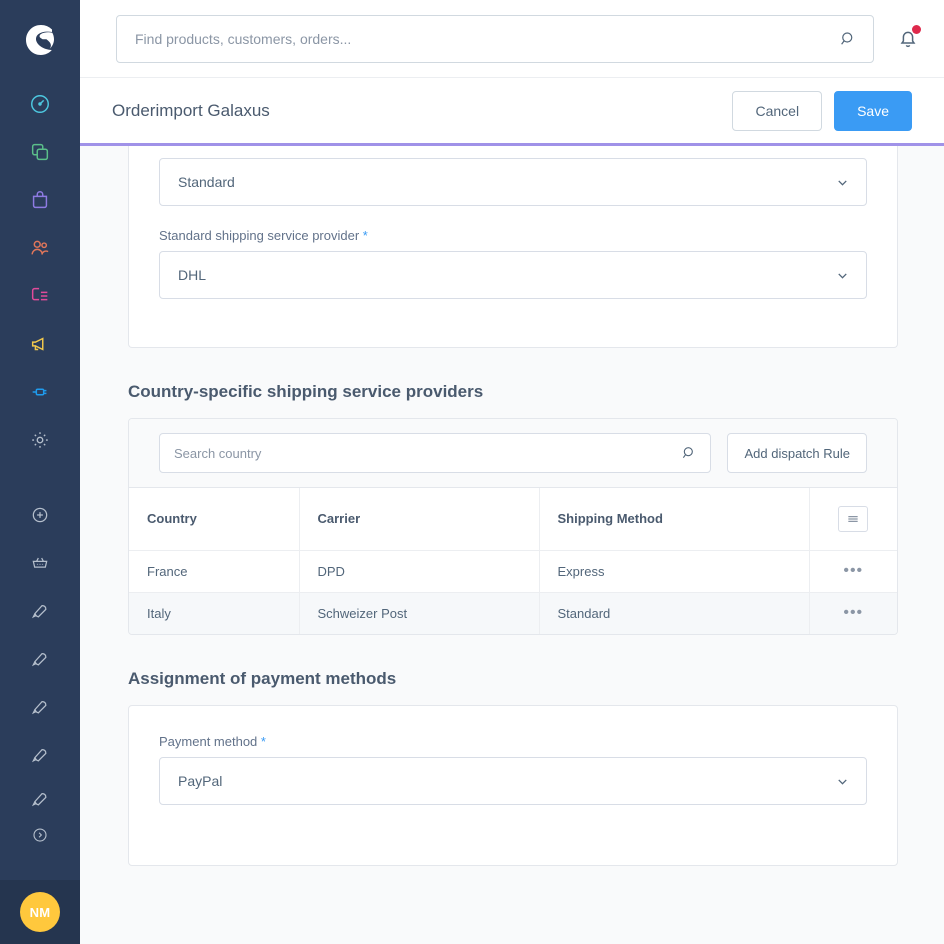 This screenshot has height=944, width=944. I want to click on copy-layers-icon, so click(40, 152).